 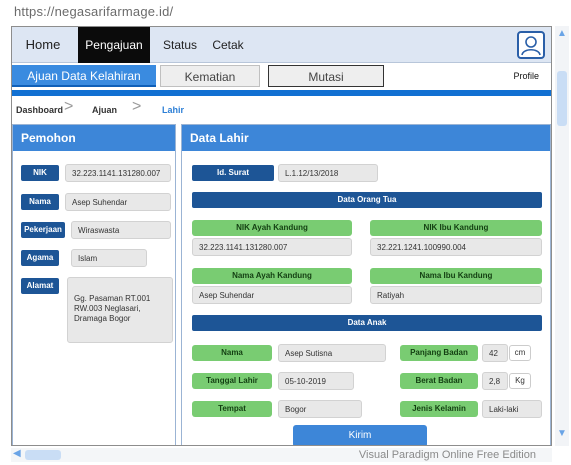 What do you see at coordinates (272, 247) in the screenshot?
I see `nik-ayah-value: 32.223.1141.131280.007` at bounding box center [272, 247].